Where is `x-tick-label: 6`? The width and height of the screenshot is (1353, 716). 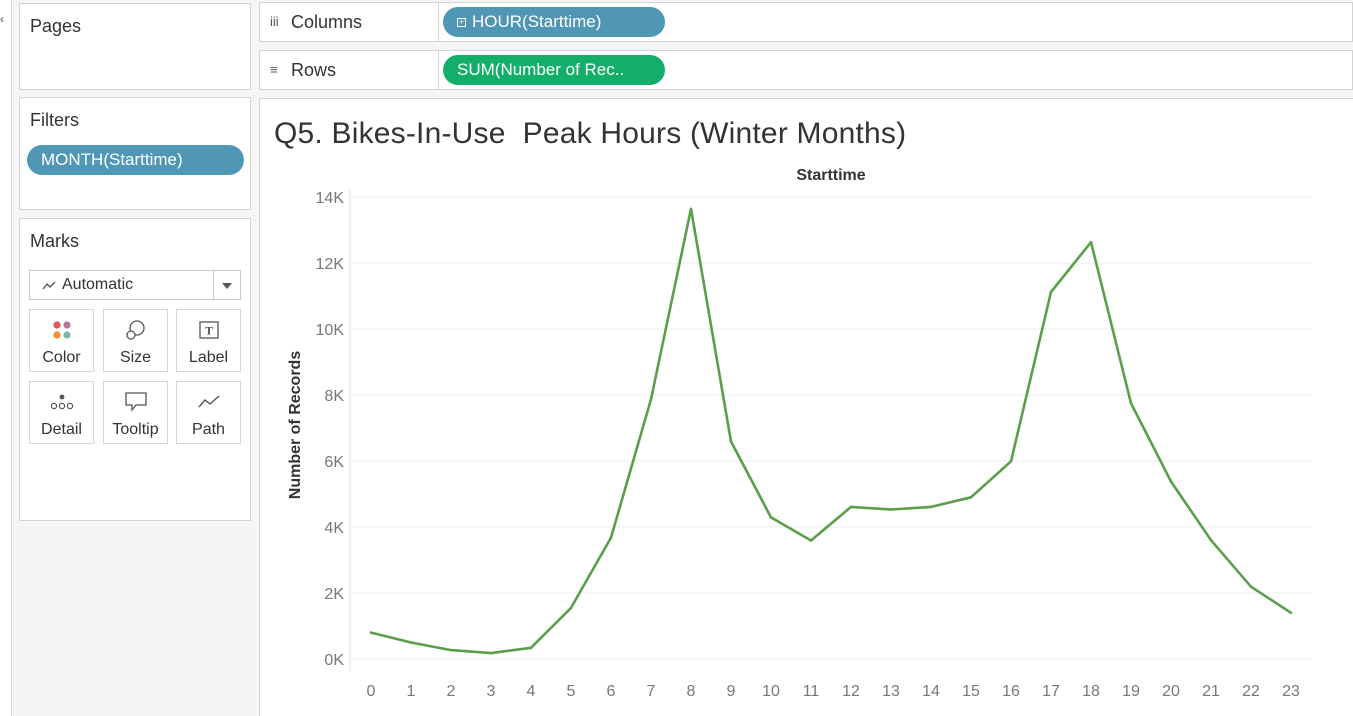
x-tick-label: 6 is located at coordinates (611, 691).